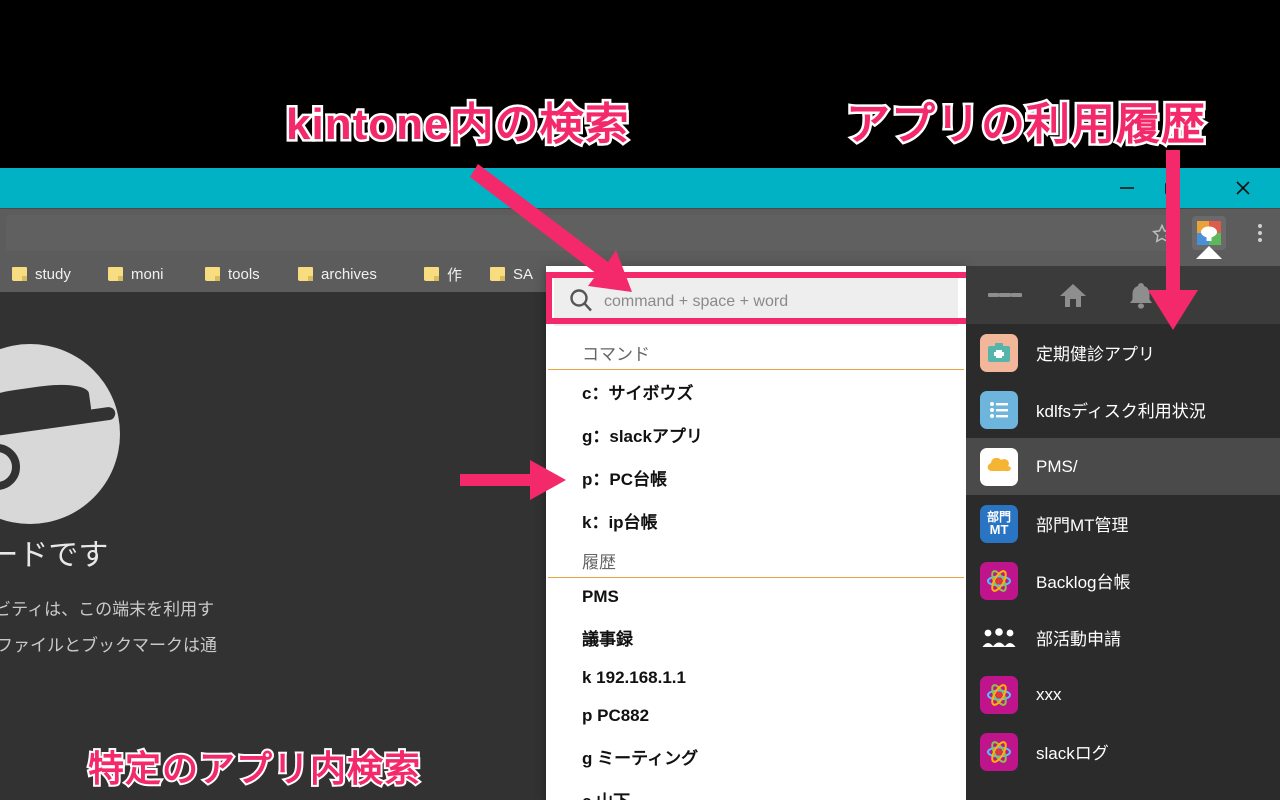  What do you see at coordinates (1078, 639) in the screenshot?
I see `app-label: 部活動申請` at bounding box center [1078, 639].